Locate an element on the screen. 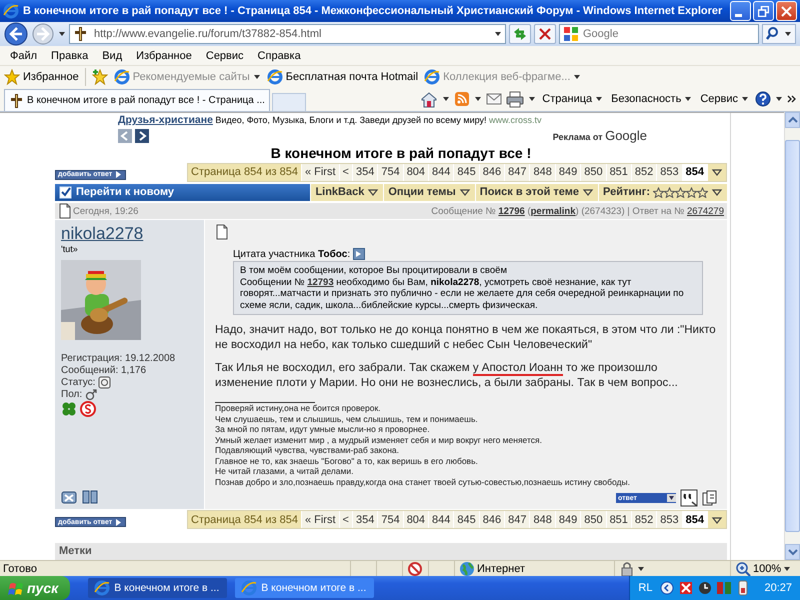 The height and width of the screenshot is (600, 800). command-menu: Безопасность is located at coordinates (651, 99).